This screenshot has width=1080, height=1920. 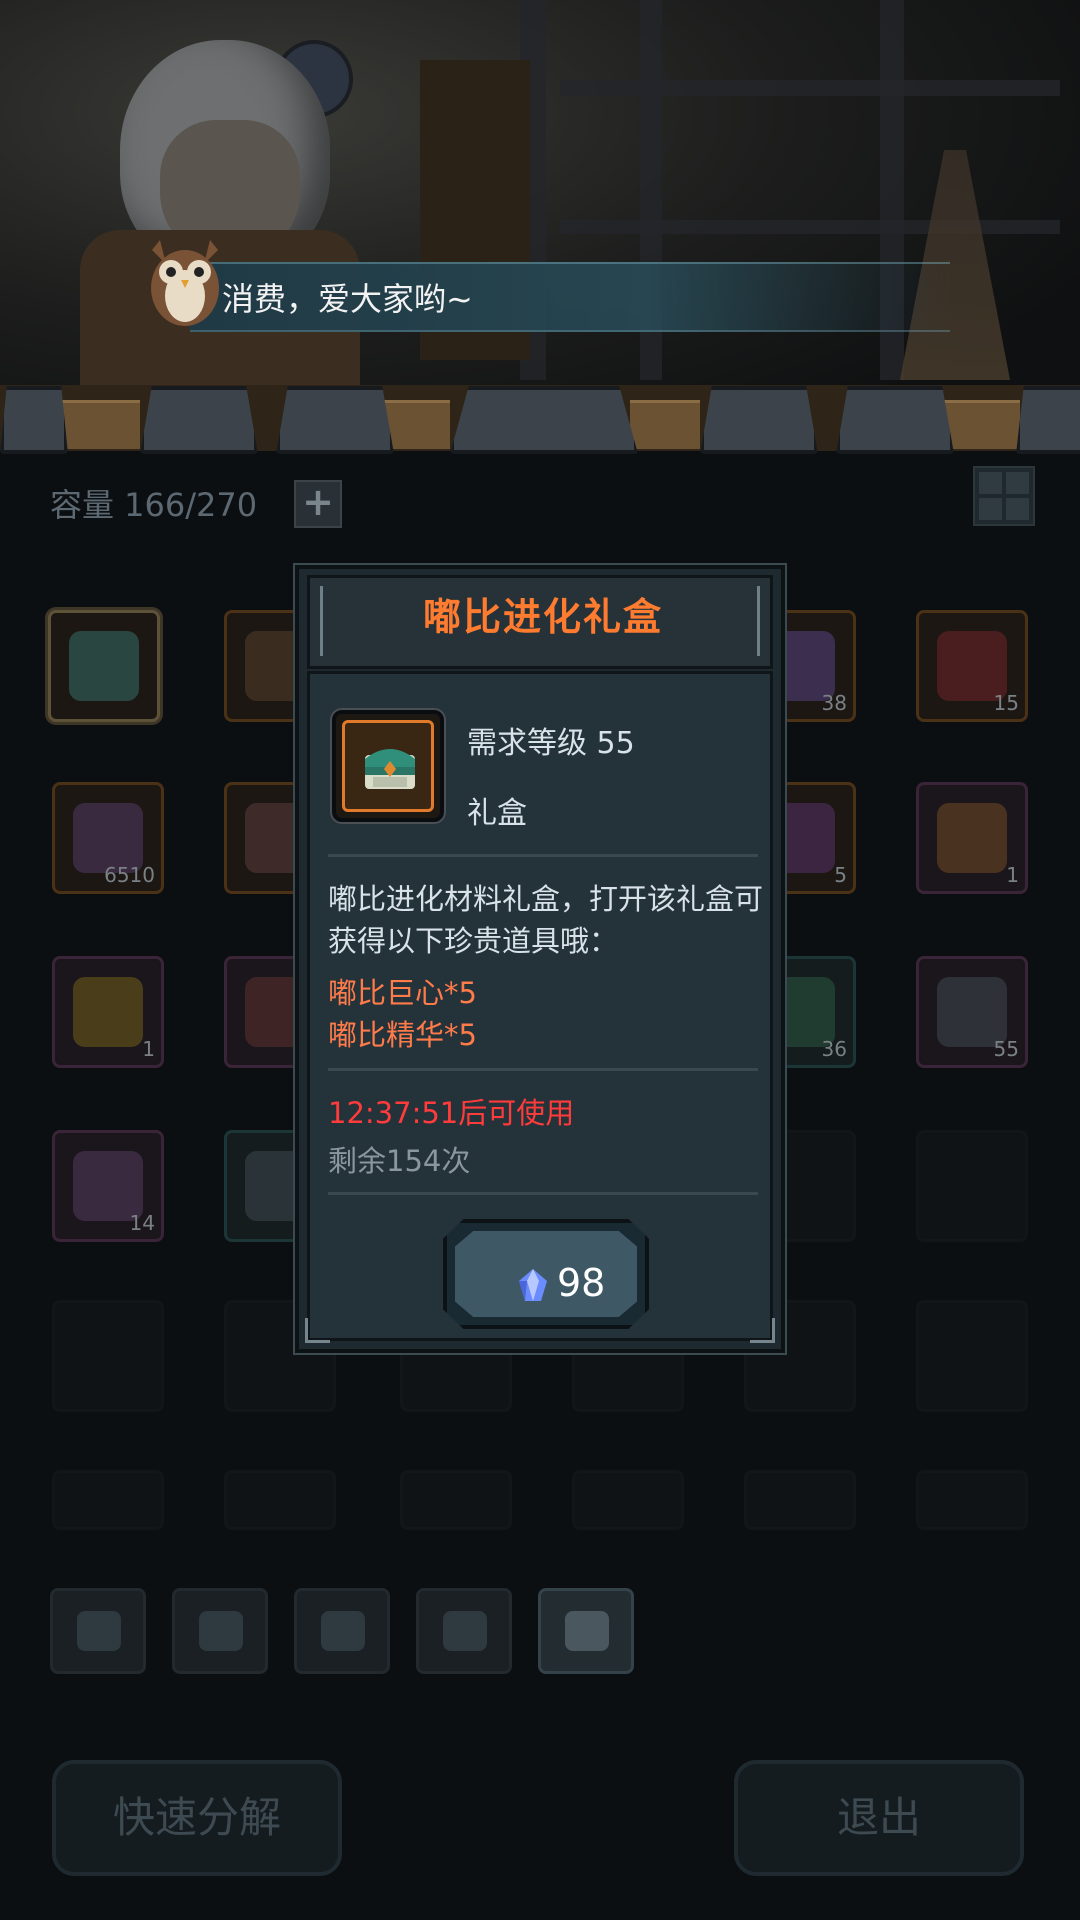 I want to click on category-tab-gems, so click(x=342, y=1631).